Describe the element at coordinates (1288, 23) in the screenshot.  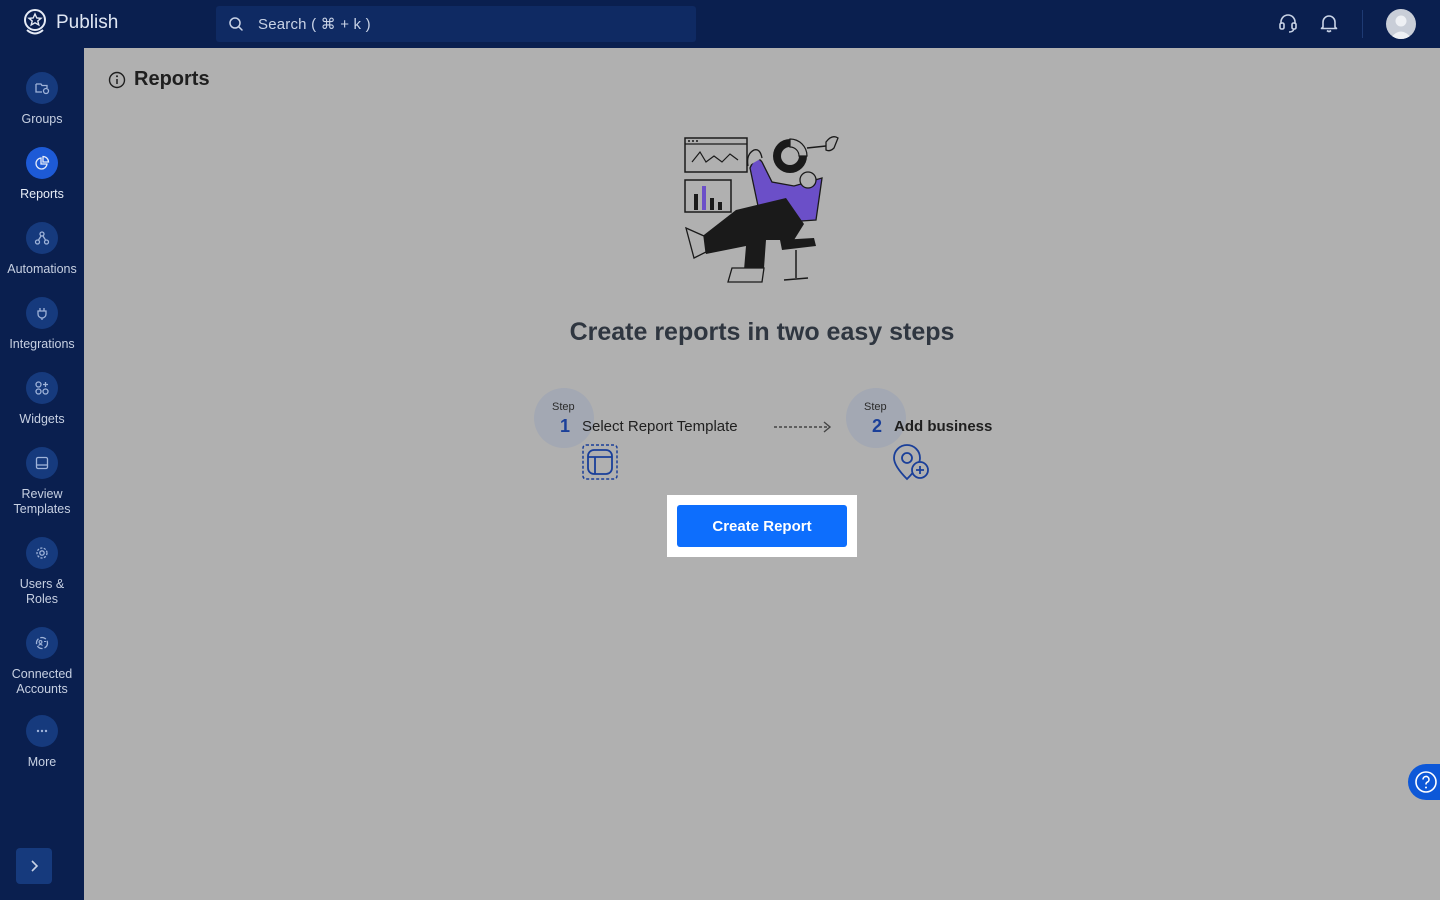
I see `headset-support-icon` at that location.